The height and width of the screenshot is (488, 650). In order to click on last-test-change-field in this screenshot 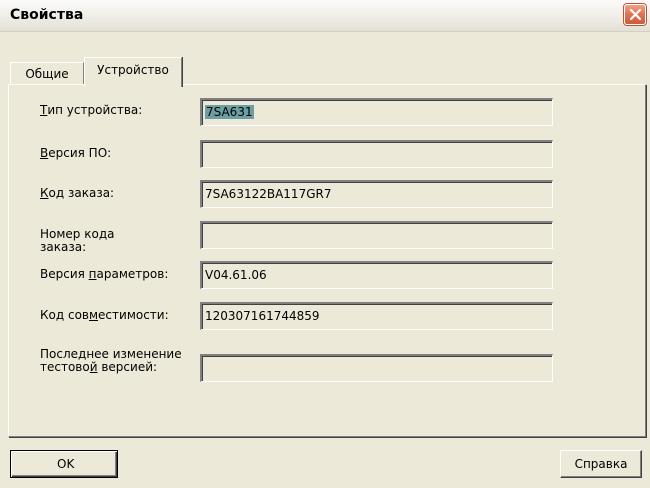, I will do `click(376, 368)`.